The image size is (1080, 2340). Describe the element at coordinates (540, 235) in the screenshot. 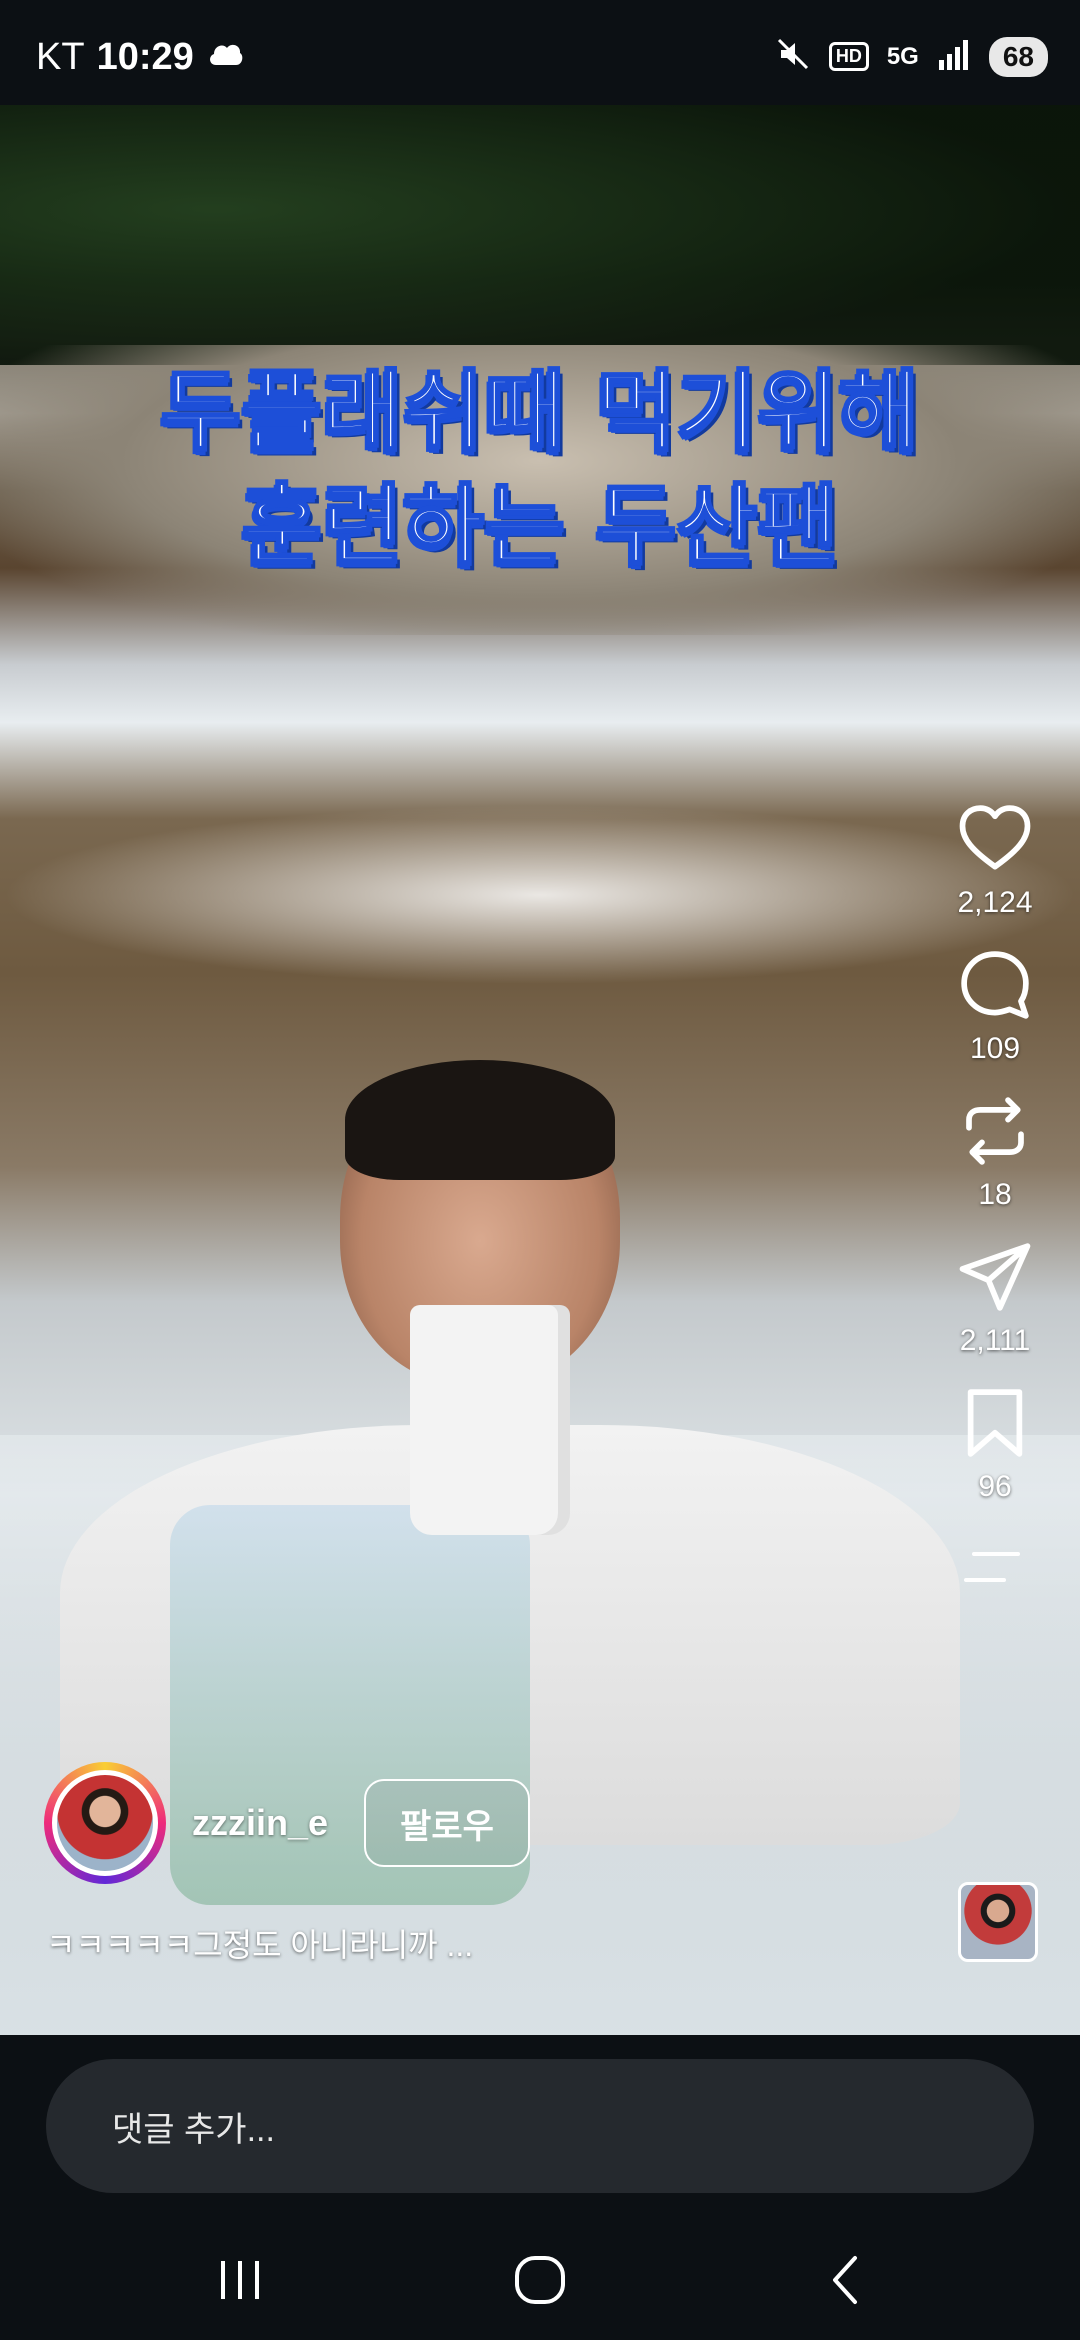

I see `video-background-trees` at that location.